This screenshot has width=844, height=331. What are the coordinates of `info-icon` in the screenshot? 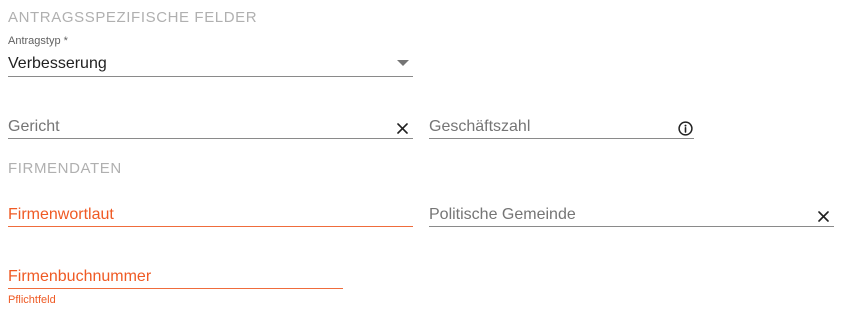 It's located at (685, 128).